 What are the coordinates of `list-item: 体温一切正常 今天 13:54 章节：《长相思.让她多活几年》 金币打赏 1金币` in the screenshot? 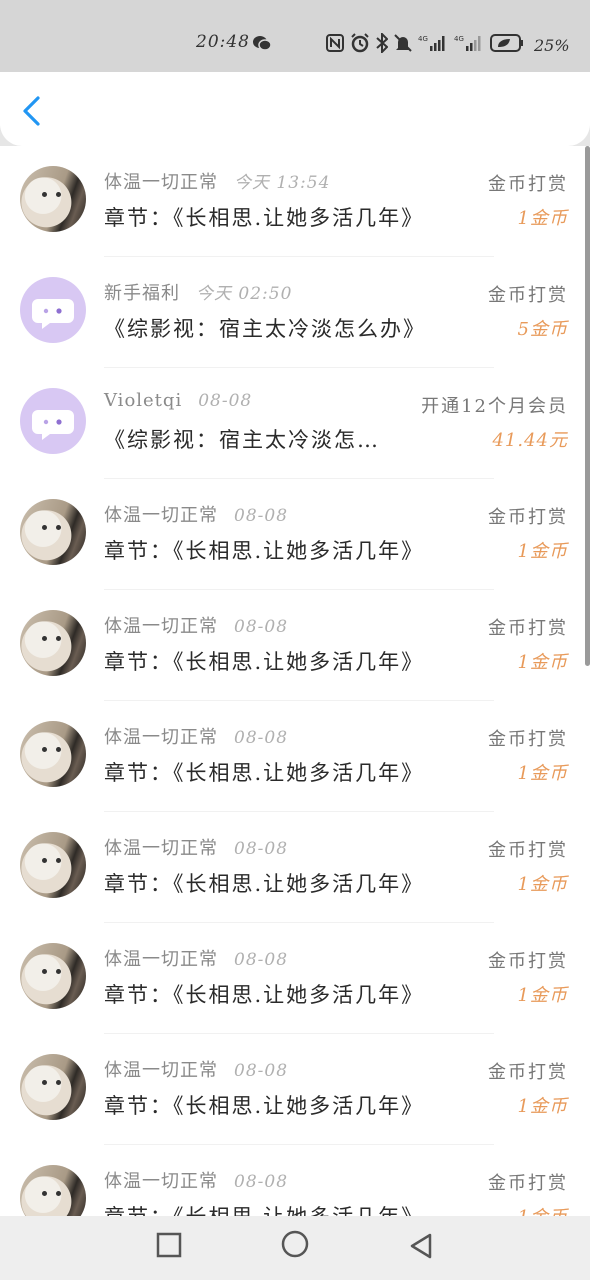 It's located at (295, 201).